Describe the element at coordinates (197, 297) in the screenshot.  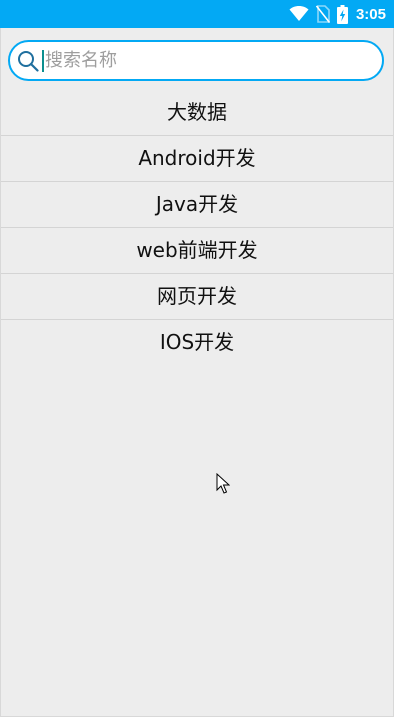
I see `list-item: 网页开发` at that location.